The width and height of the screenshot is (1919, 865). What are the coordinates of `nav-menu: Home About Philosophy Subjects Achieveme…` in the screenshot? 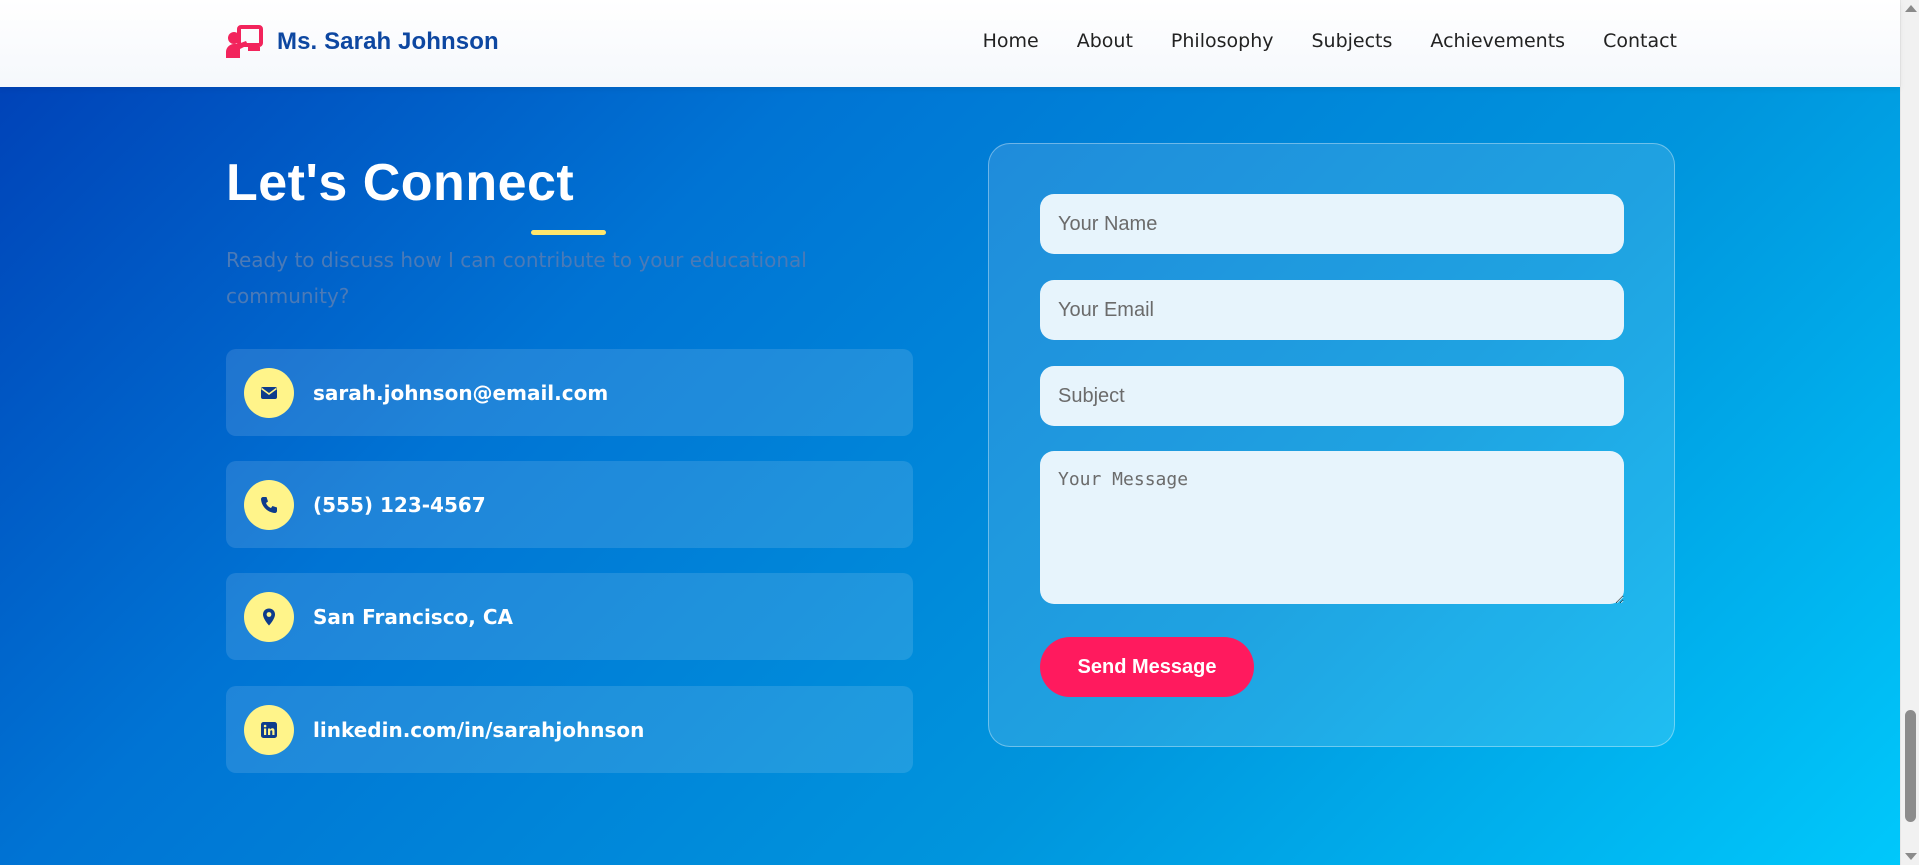 It's located at (1330, 41).